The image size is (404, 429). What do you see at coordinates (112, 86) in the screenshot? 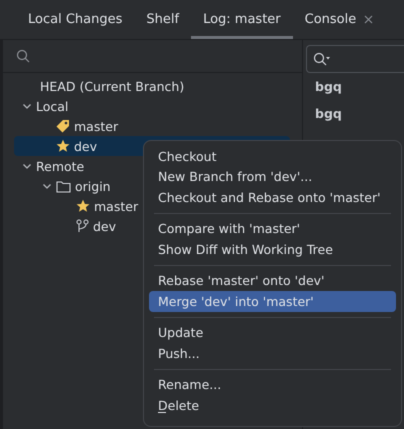
I see `tree-item-label: HEAD (Current Branch)` at bounding box center [112, 86].